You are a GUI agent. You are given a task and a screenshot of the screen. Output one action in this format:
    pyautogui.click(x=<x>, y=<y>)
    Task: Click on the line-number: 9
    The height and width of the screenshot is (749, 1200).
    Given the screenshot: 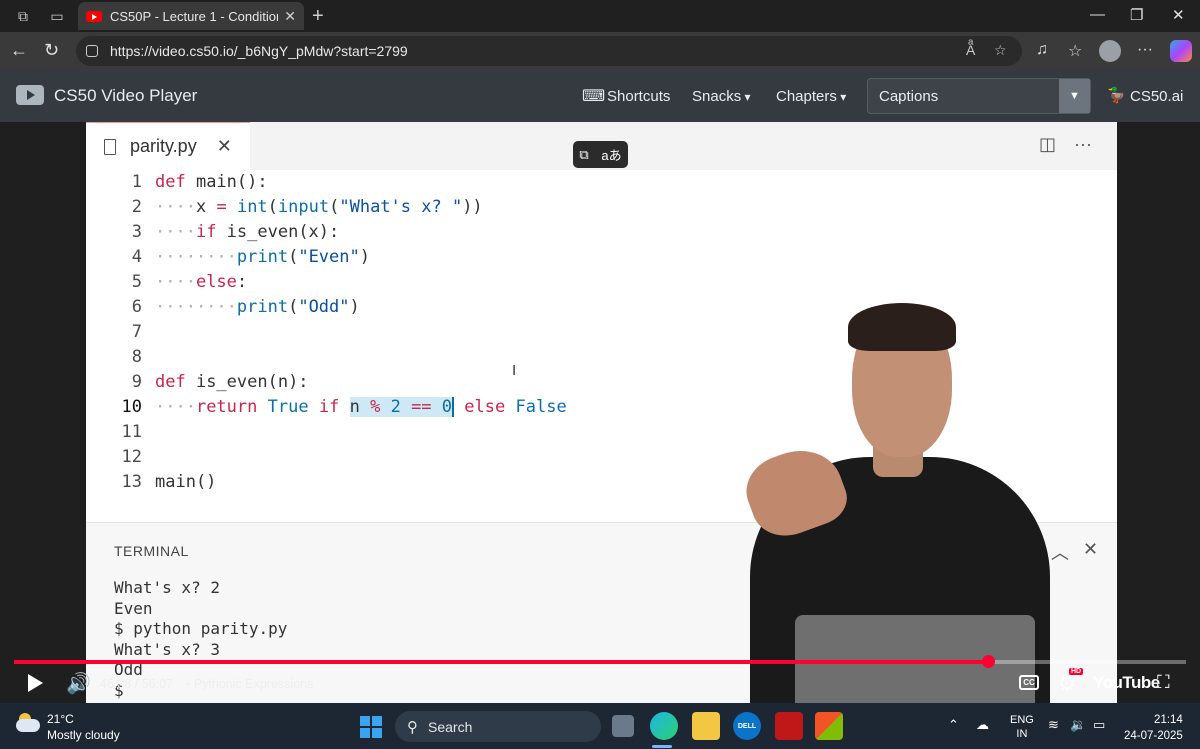 What is the action you would take?
    pyautogui.click(x=136, y=382)
    